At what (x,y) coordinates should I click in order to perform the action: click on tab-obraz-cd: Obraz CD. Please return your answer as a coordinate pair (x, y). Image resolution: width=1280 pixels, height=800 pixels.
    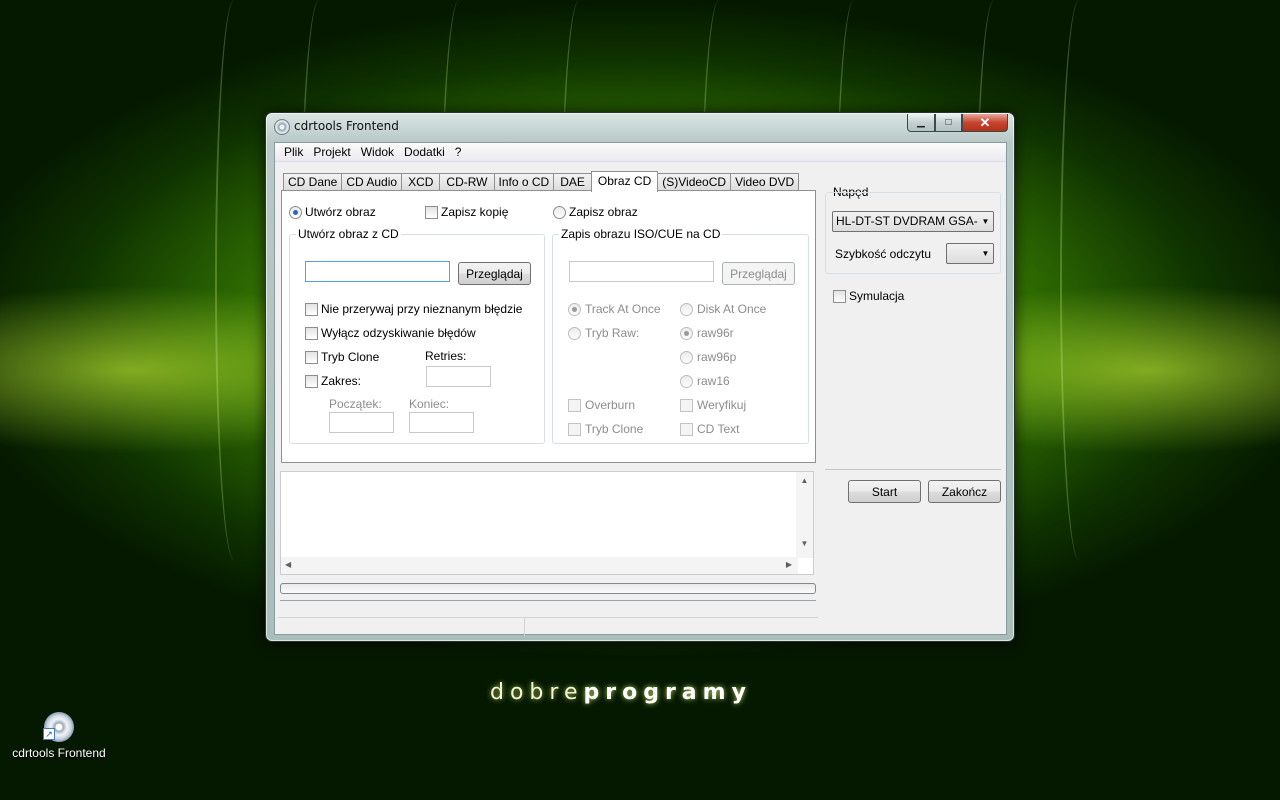
    Looking at the image, I should click on (624, 181).